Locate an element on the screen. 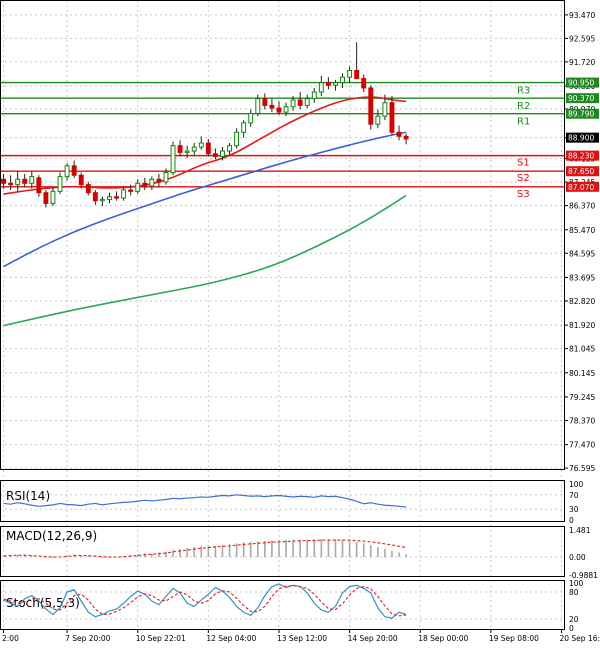 The image size is (600, 651). stoch-title: Stoch(5,5,3) is located at coordinates (43, 603).